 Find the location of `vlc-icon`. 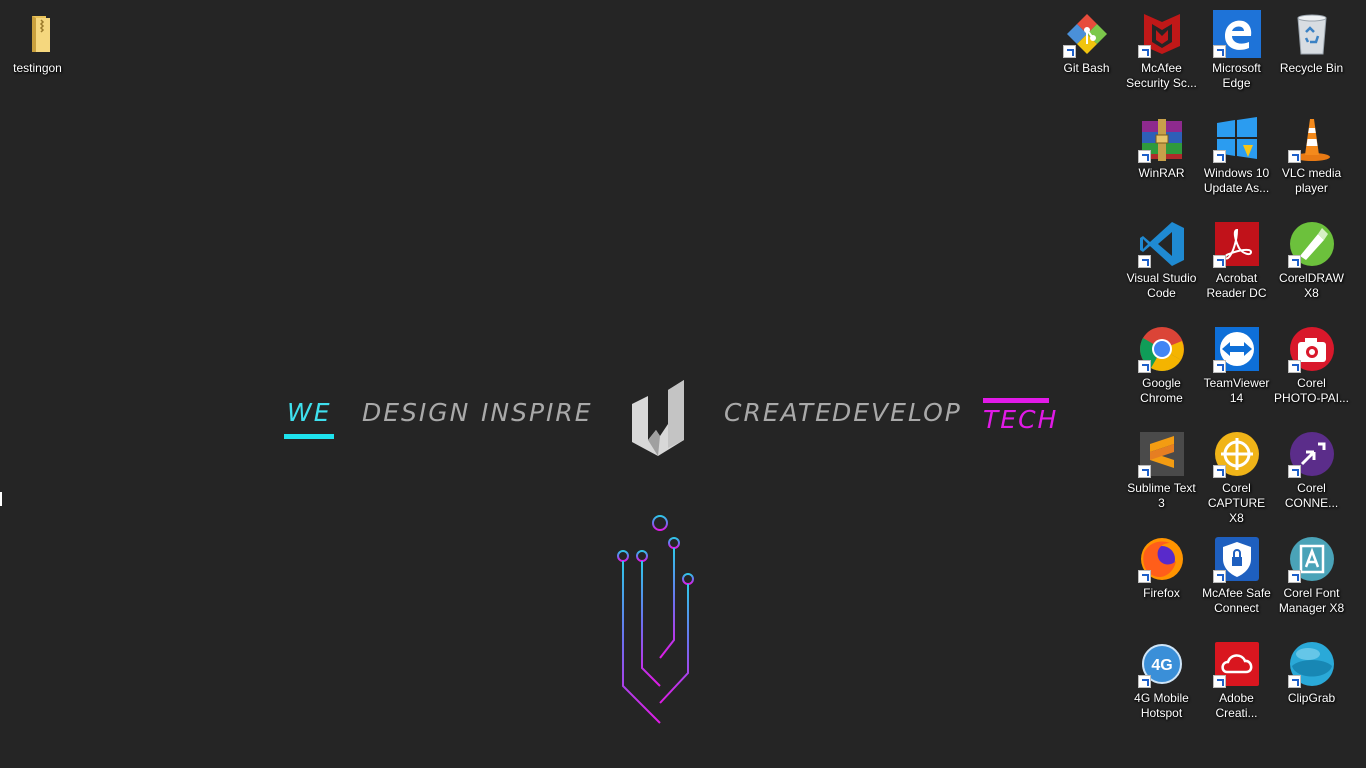

vlc-icon is located at coordinates (1311, 139).